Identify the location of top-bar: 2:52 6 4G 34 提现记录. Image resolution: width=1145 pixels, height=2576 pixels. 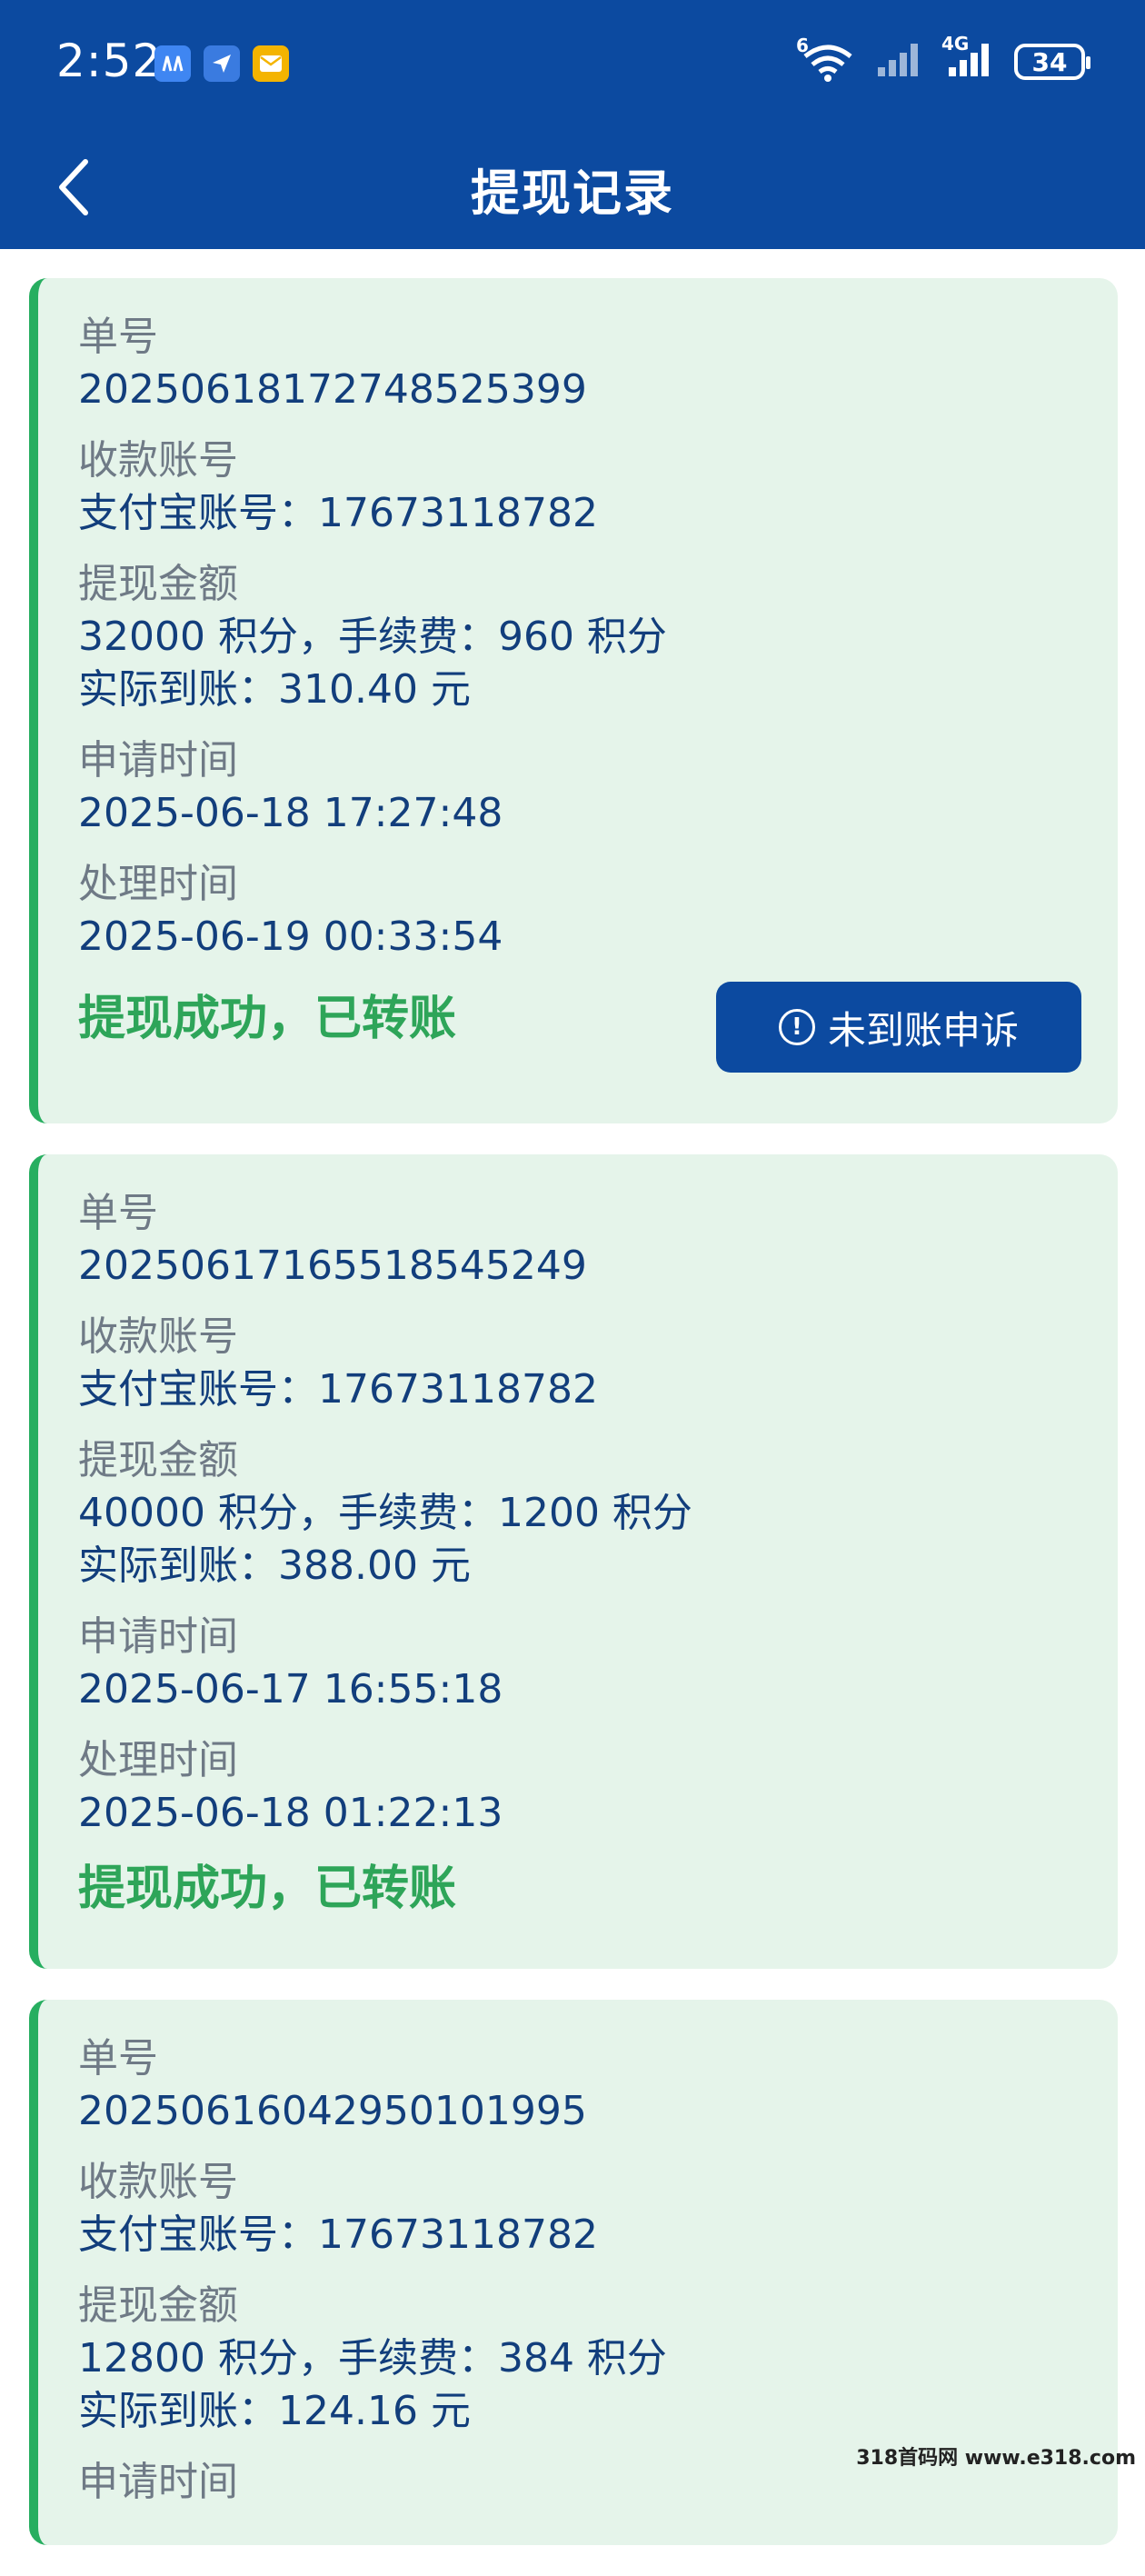
(572, 124).